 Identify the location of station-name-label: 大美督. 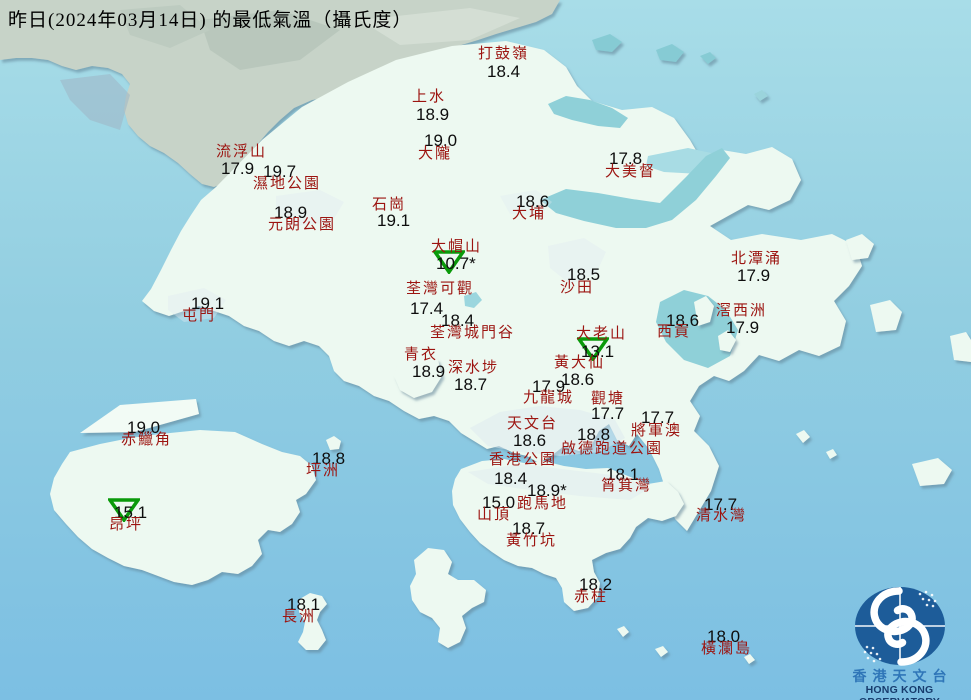
(631, 172).